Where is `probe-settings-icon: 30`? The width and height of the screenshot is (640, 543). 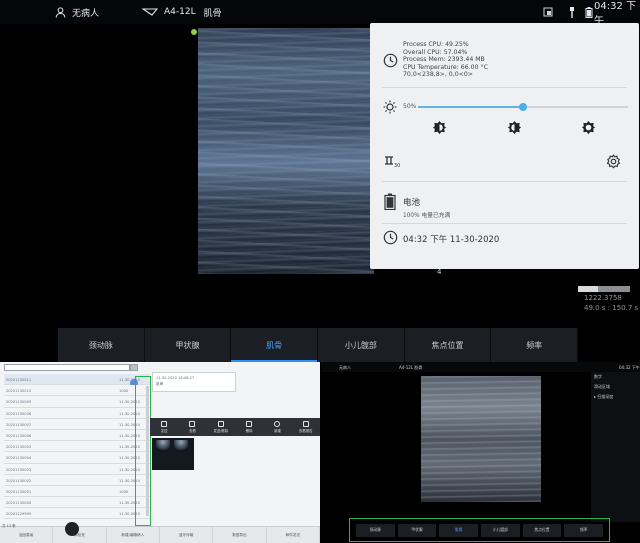
probe-settings-icon: 30 is located at coordinates (392, 162).